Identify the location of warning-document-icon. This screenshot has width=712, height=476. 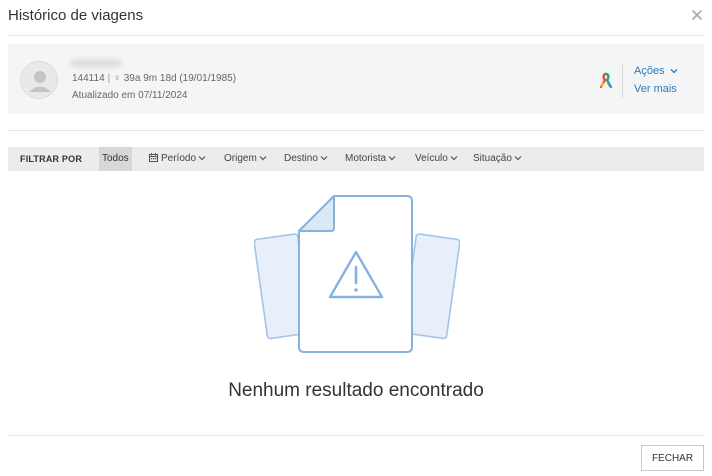
(357, 274).